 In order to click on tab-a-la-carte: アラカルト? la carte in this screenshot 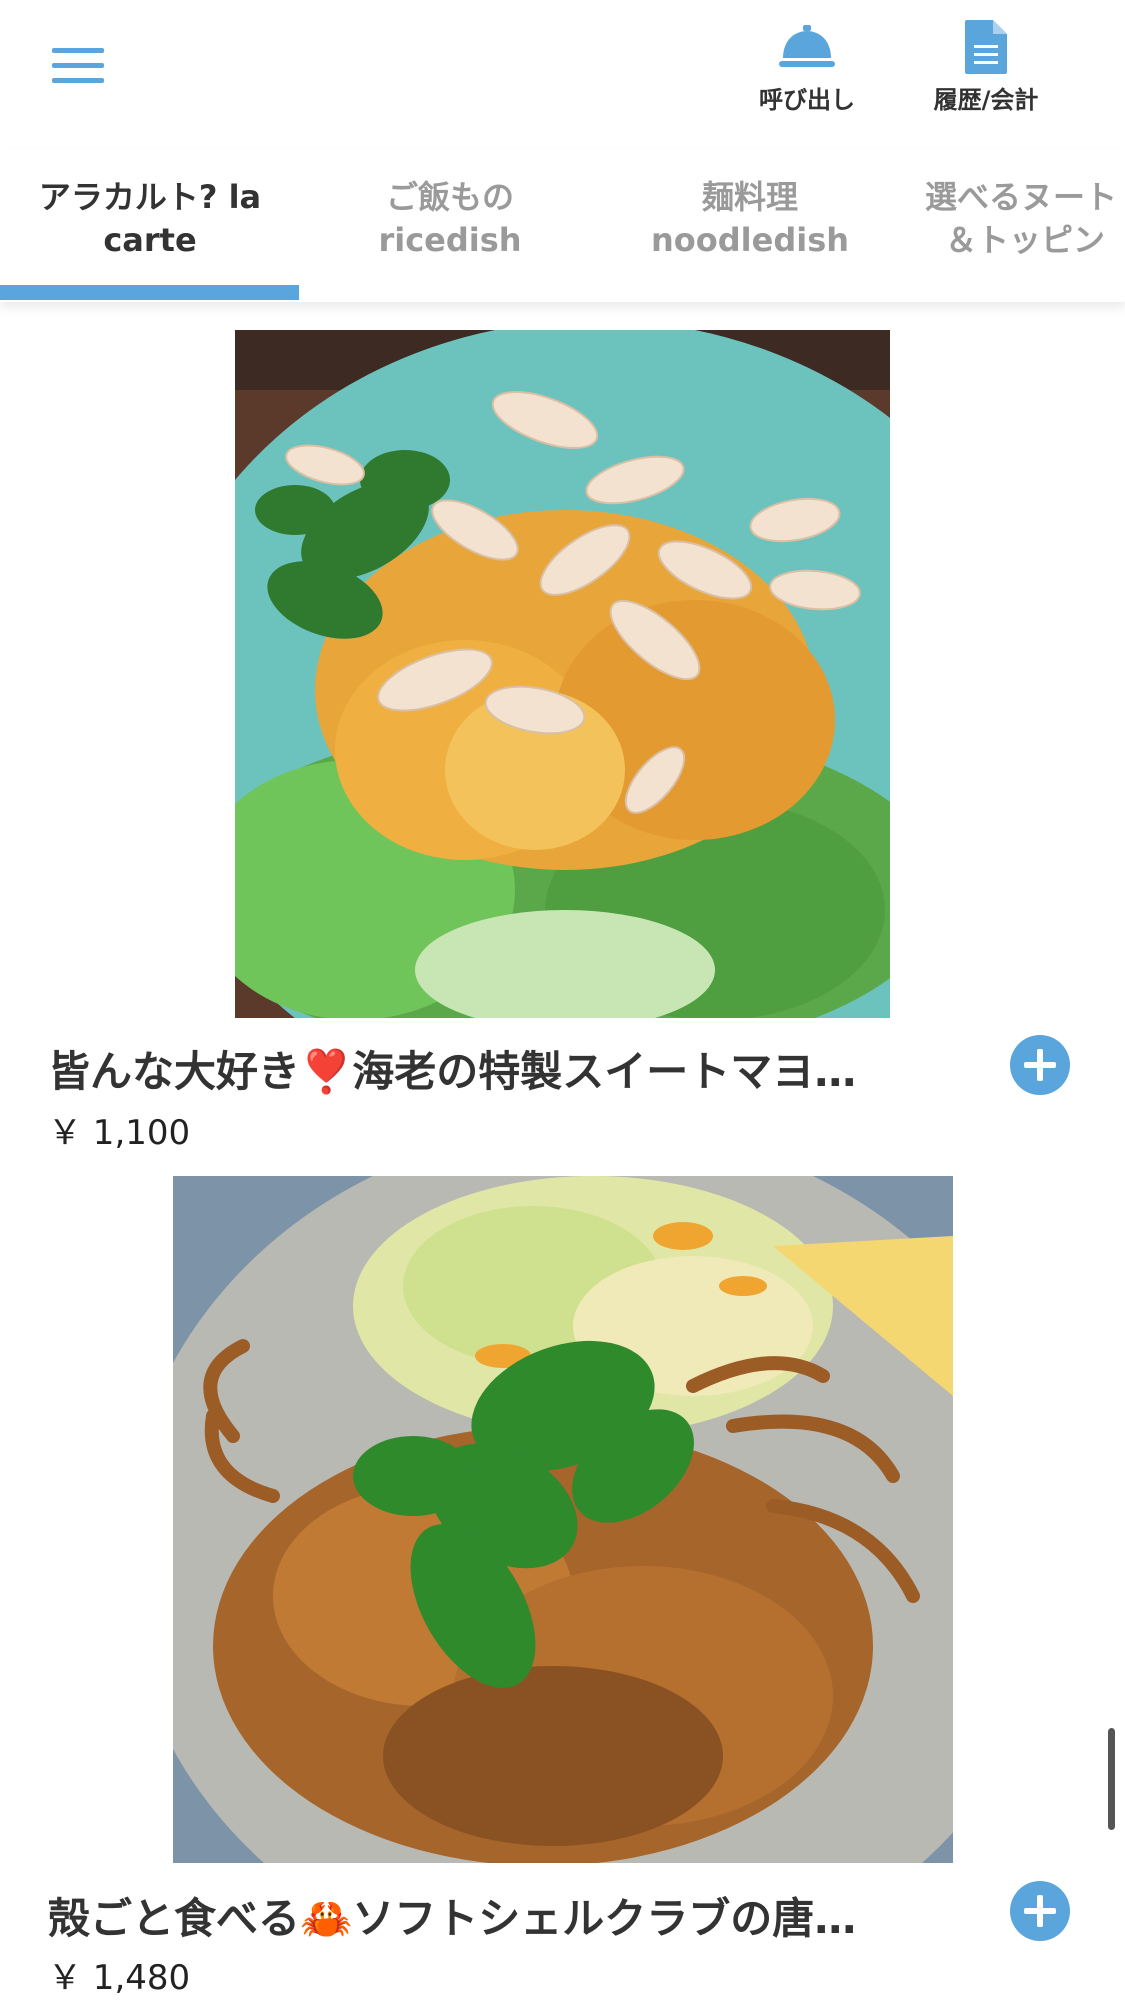, I will do `click(150, 219)`.